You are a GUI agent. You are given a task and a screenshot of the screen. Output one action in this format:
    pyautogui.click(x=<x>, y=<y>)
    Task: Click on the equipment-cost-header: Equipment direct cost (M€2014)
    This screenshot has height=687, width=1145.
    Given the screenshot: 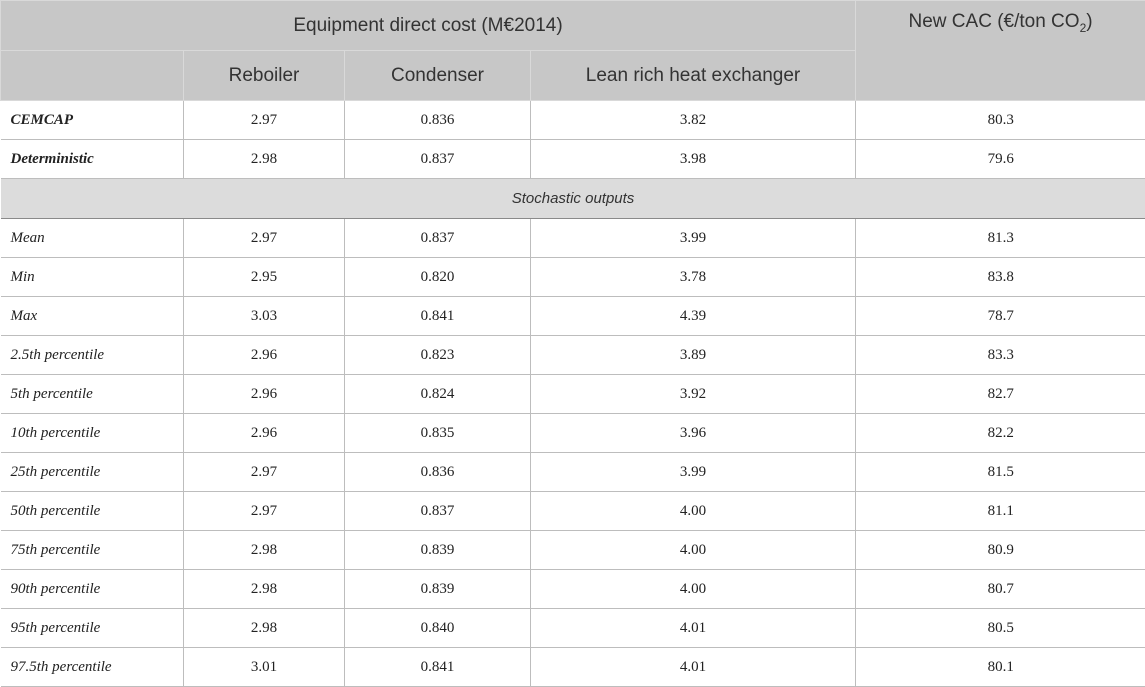 What is the action you would take?
    pyautogui.click(x=428, y=26)
    